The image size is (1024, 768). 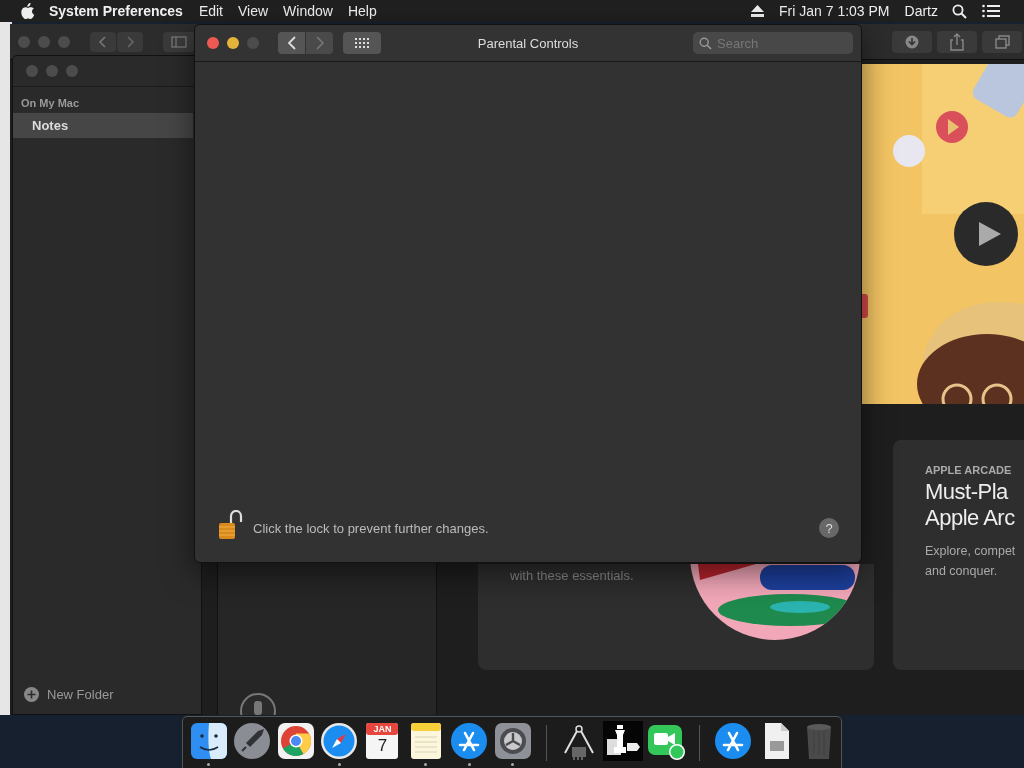 I want to click on grid-icon, so click(x=362, y=43).